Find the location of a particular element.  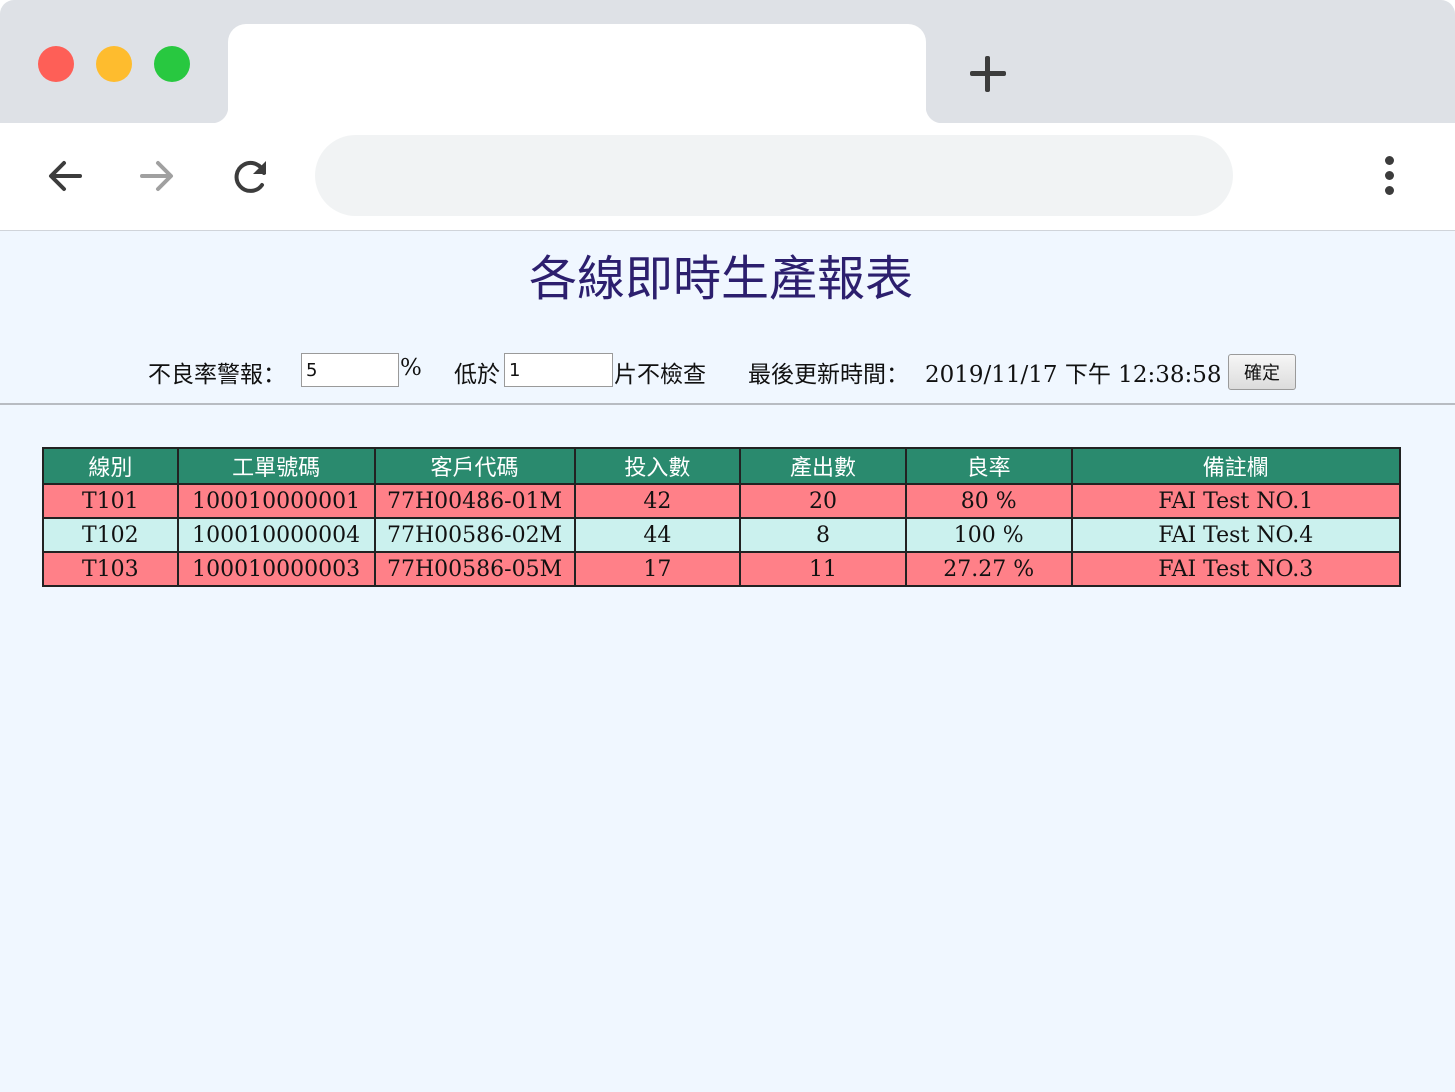

header-line: 線別 is located at coordinates (110, 466).